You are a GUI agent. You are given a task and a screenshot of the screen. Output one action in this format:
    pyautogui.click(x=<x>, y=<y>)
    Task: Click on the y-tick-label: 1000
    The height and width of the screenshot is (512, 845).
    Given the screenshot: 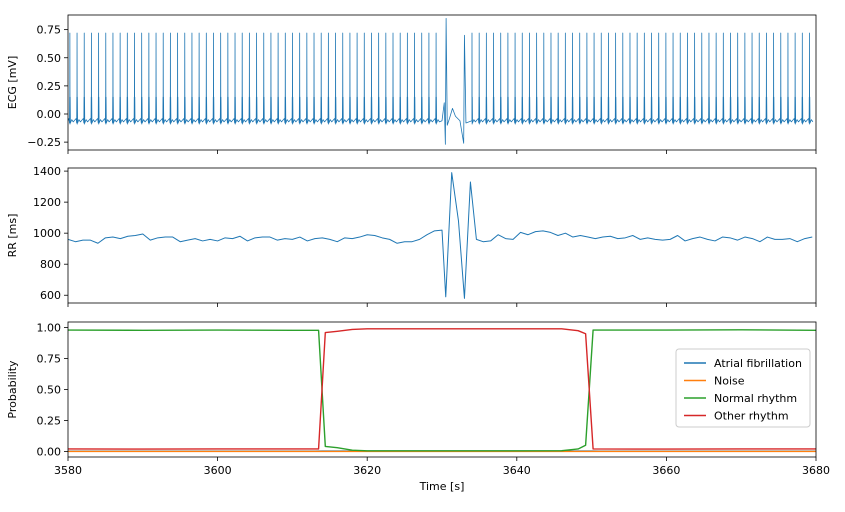 What is the action you would take?
    pyautogui.click(x=47, y=233)
    